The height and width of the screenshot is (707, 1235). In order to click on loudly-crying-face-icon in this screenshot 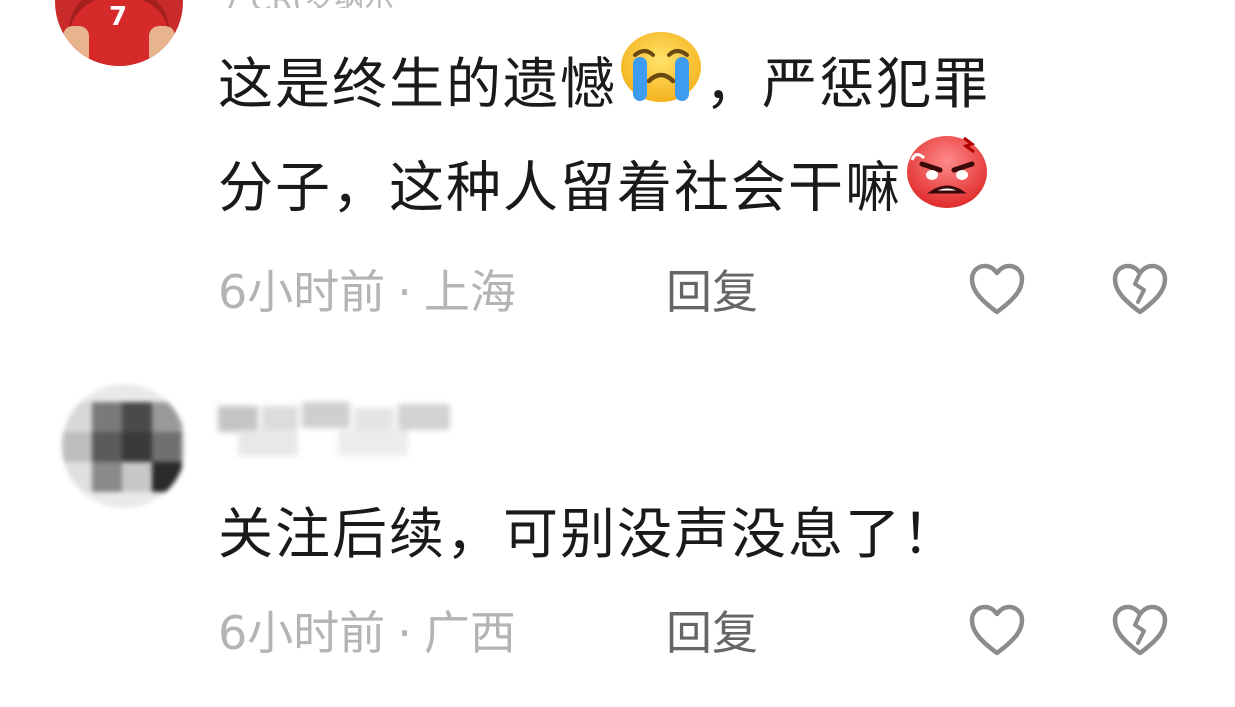, I will do `click(661, 81)`.